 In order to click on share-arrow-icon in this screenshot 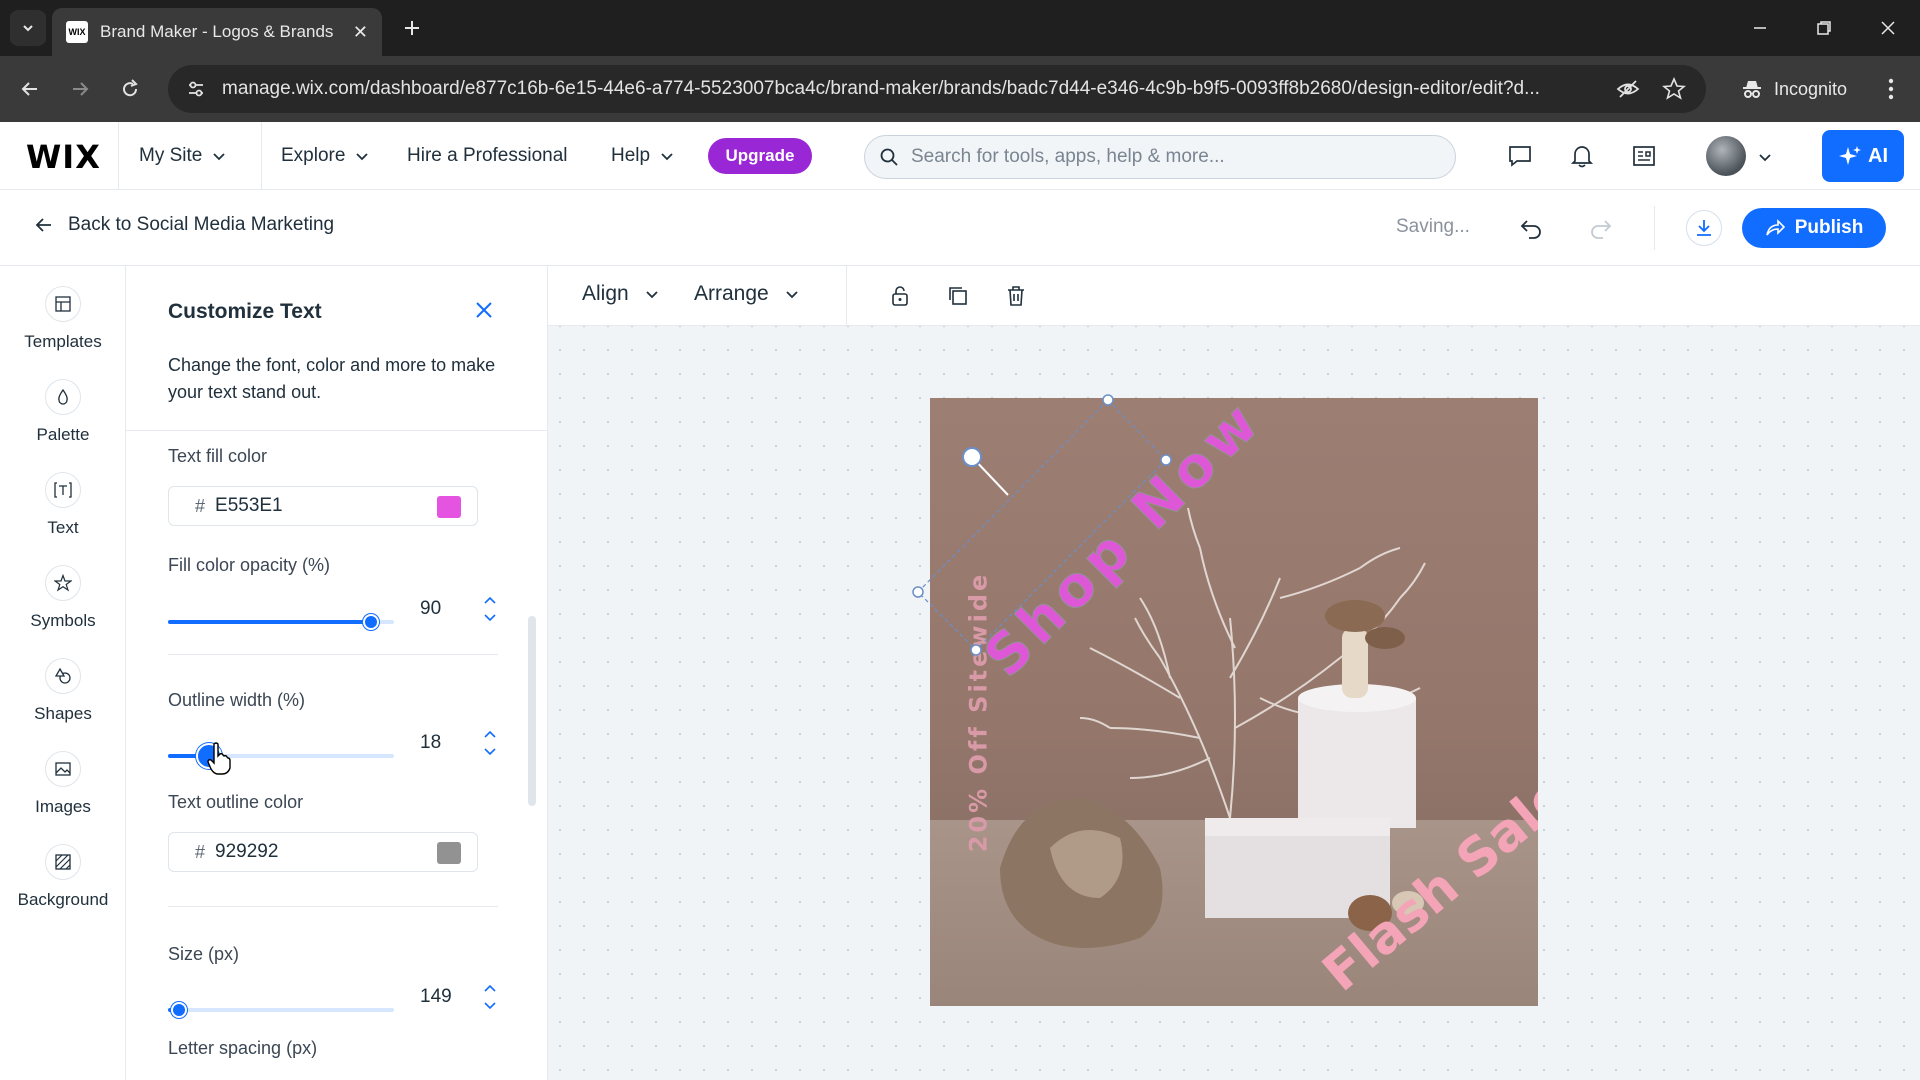, I will do `click(1775, 227)`.